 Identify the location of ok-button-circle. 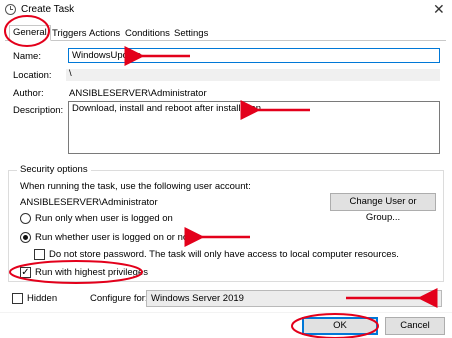
(335, 325).